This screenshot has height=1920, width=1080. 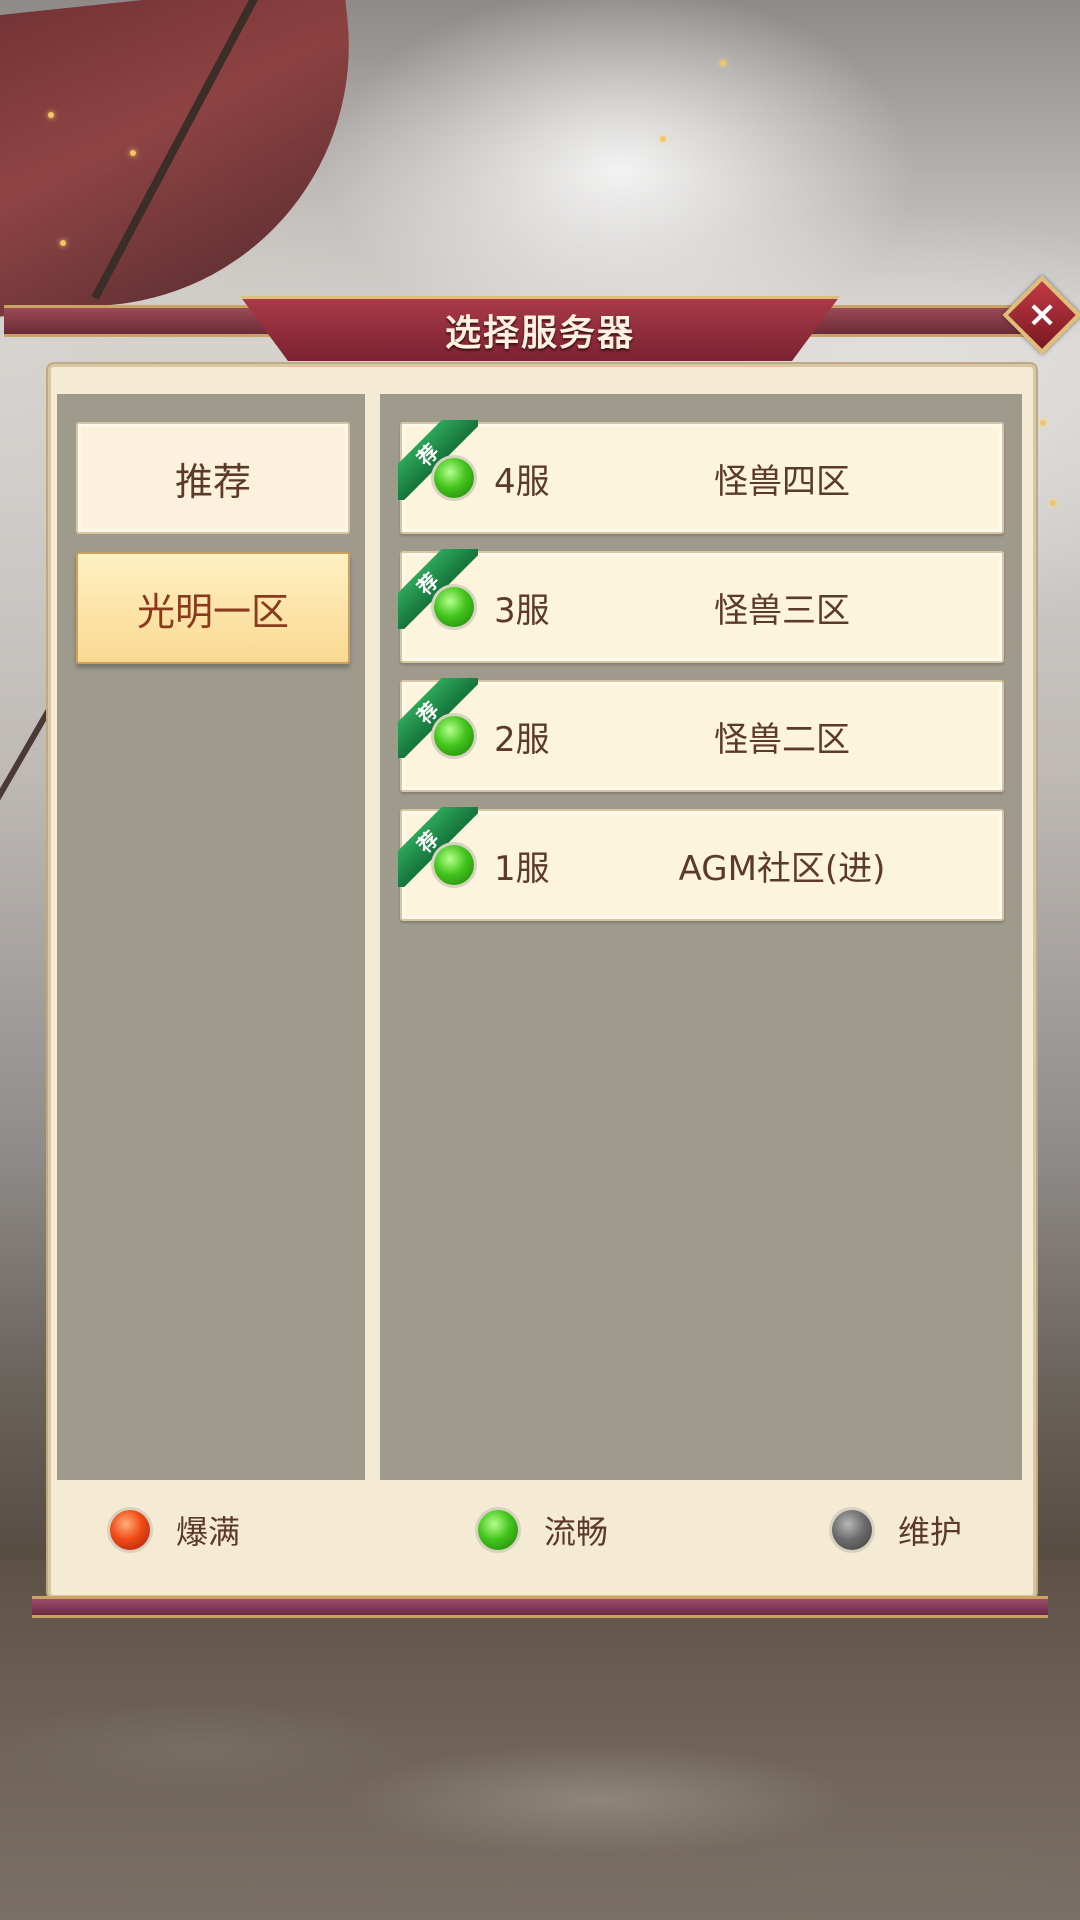 I want to click on title-plate: 选择服务器, so click(x=540, y=328).